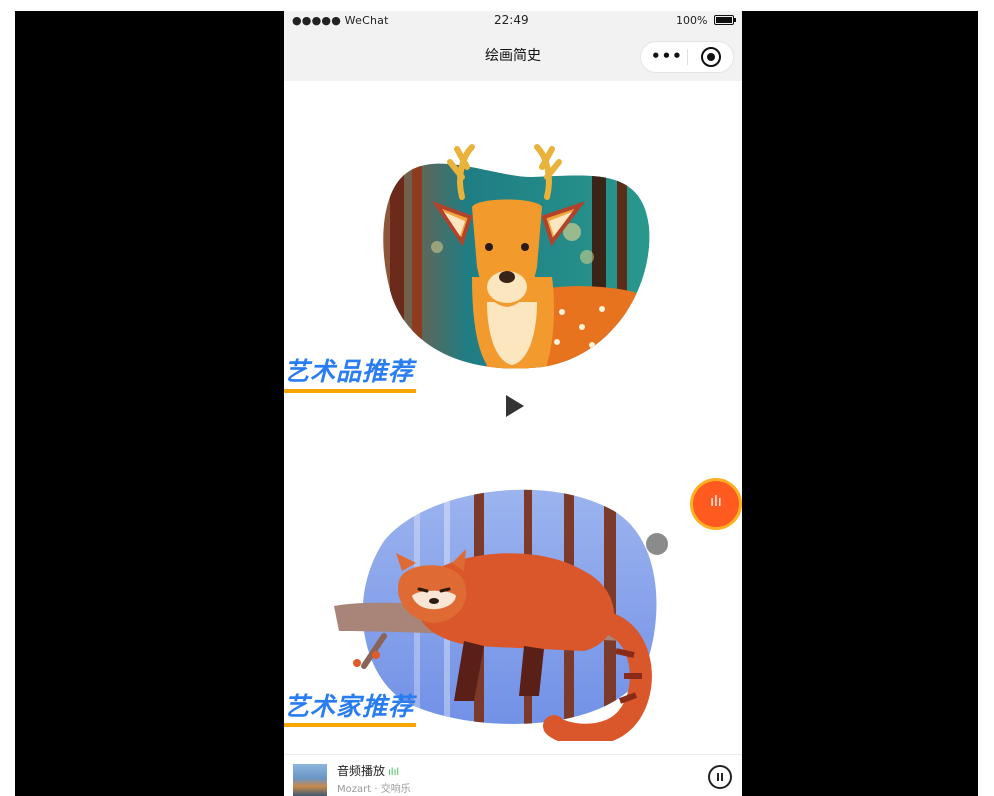 The height and width of the screenshot is (796, 994). Describe the element at coordinates (711, 57) in the screenshot. I see `close-target-icon` at that location.